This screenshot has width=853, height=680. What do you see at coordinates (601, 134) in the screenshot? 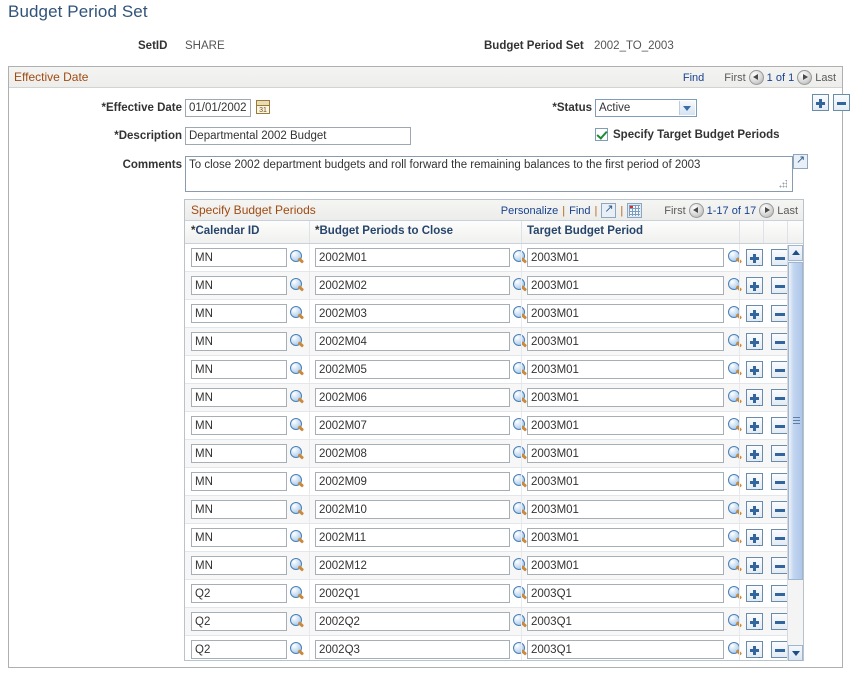
I see `specify-target-budget-periods-checkbox` at bounding box center [601, 134].